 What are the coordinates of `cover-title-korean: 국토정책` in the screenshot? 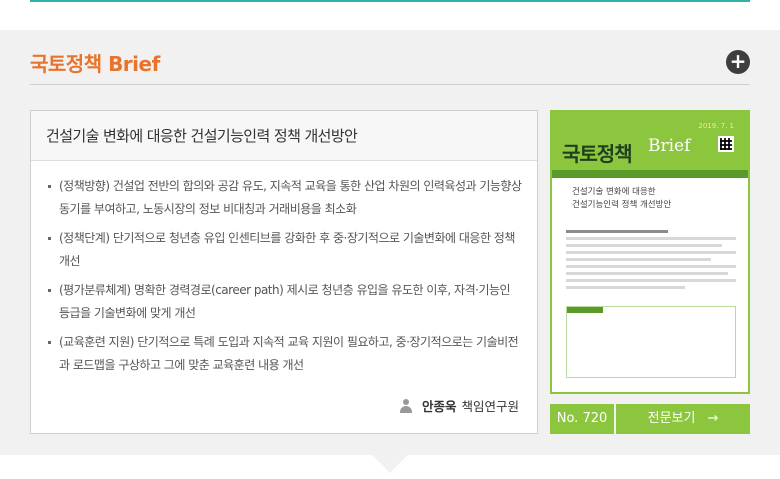 It's located at (597, 154).